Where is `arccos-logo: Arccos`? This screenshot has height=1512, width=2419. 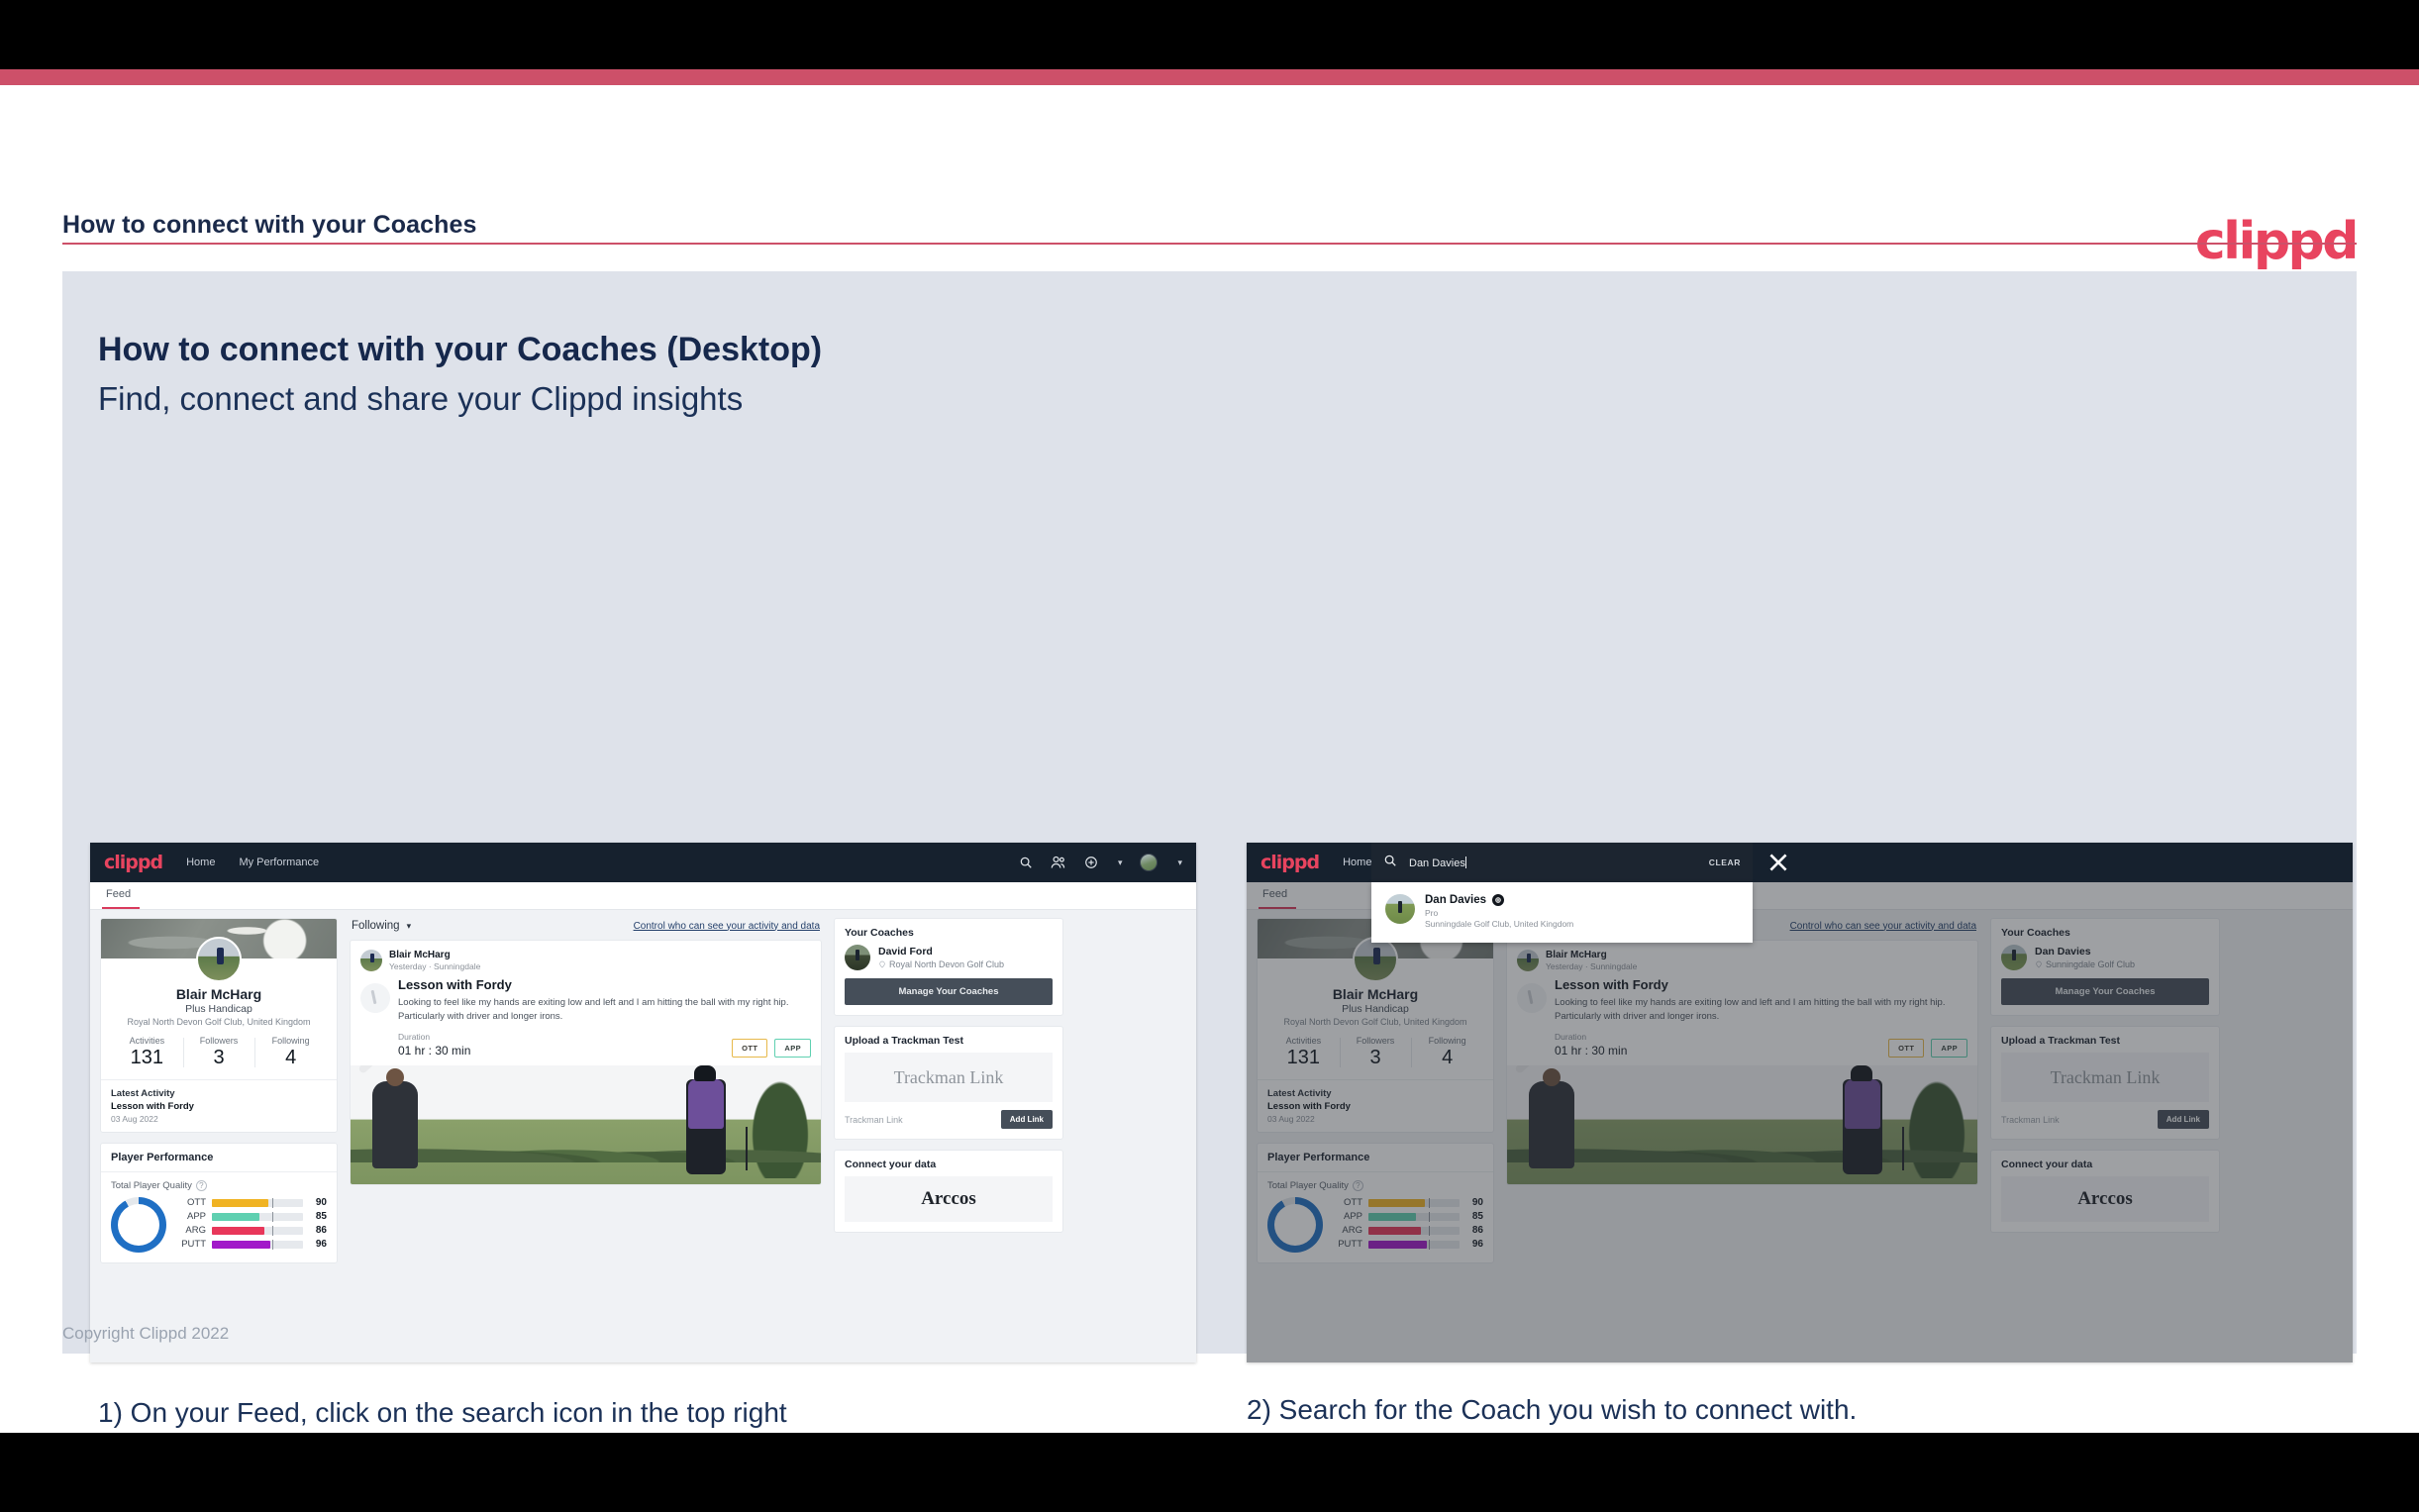
arccos-logo: Arccos is located at coordinates (949, 1199).